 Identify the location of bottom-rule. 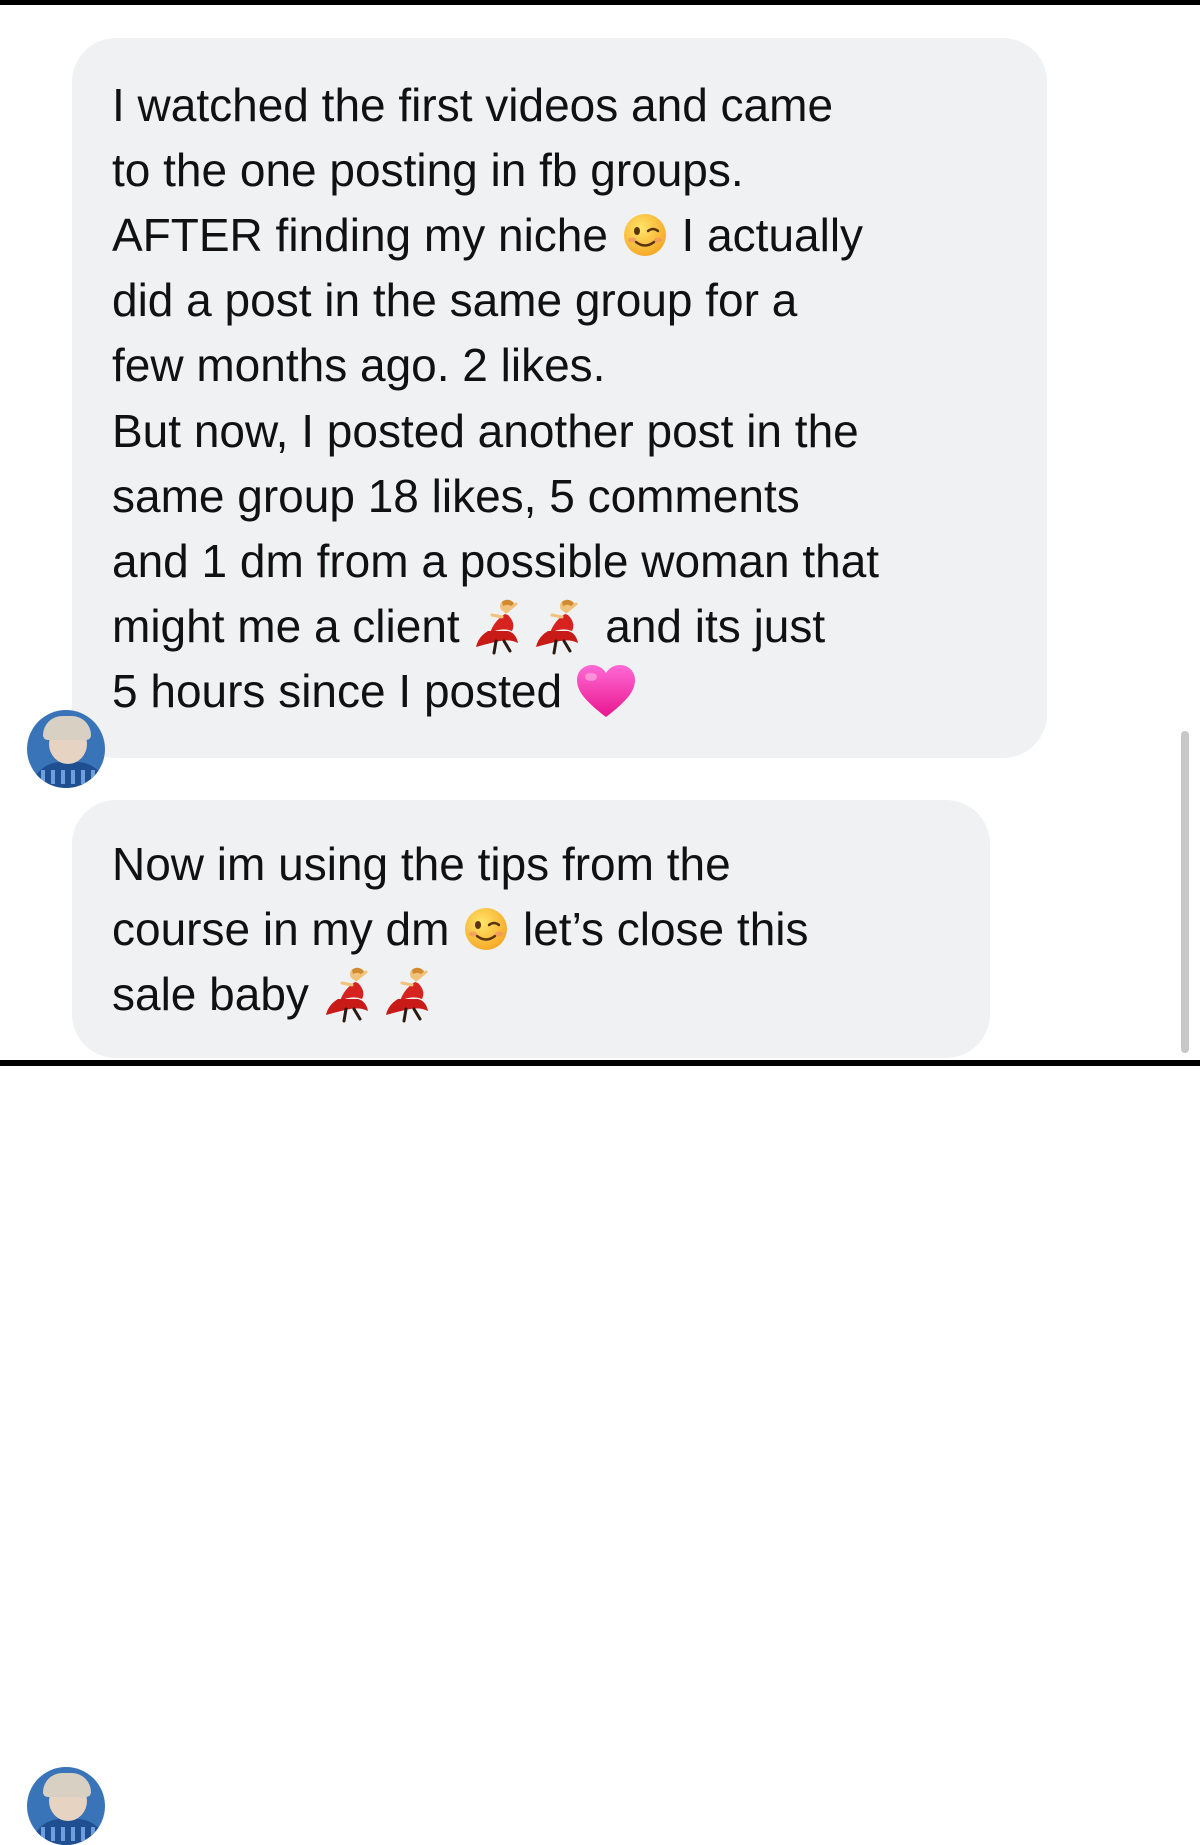
(600, 1063).